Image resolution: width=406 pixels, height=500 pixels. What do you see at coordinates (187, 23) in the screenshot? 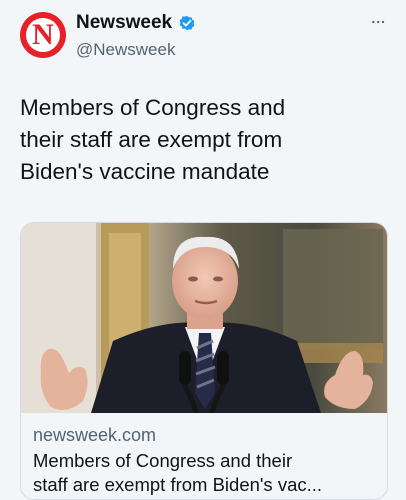
I see `verified-badge-icon` at bounding box center [187, 23].